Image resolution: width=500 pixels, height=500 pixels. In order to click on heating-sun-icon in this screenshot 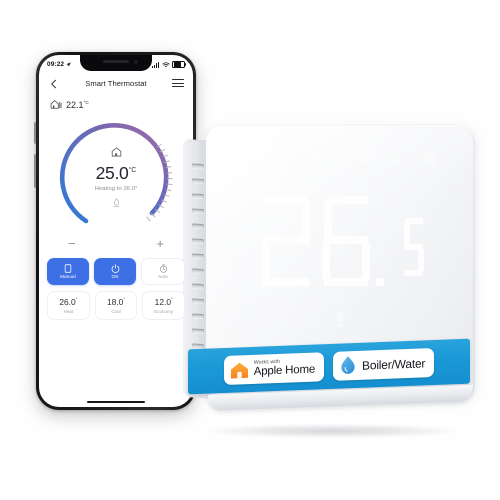, I will do `click(340, 158)`.